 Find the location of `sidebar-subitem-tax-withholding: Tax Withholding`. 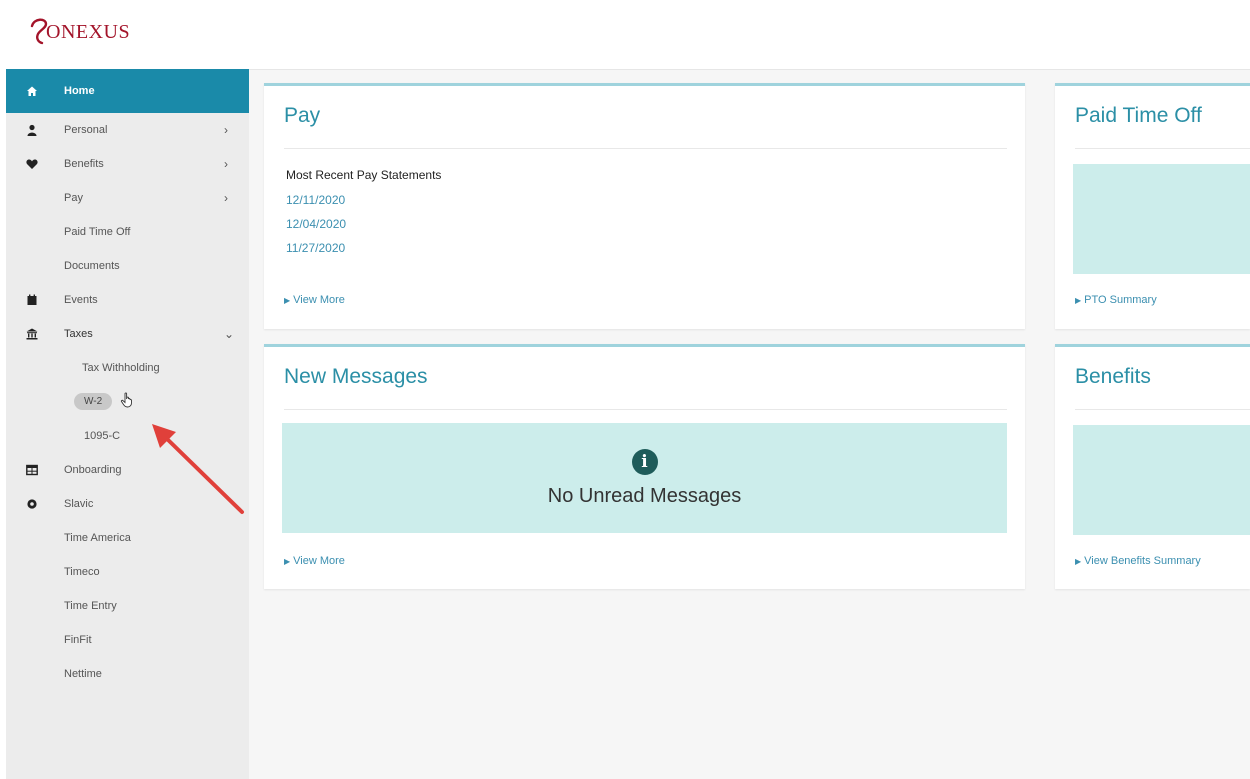

sidebar-subitem-tax-withholding: Tax Withholding is located at coordinates (127, 368).